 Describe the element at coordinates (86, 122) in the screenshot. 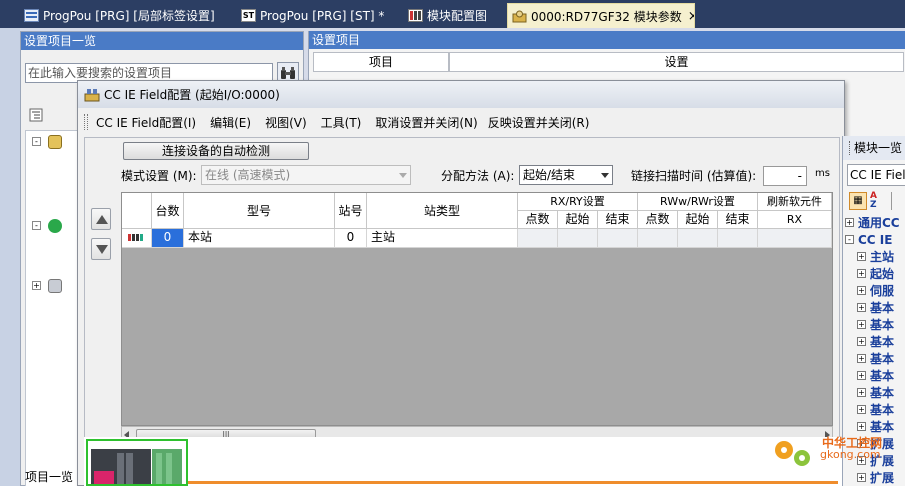

I see `menubar-grip` at that location.